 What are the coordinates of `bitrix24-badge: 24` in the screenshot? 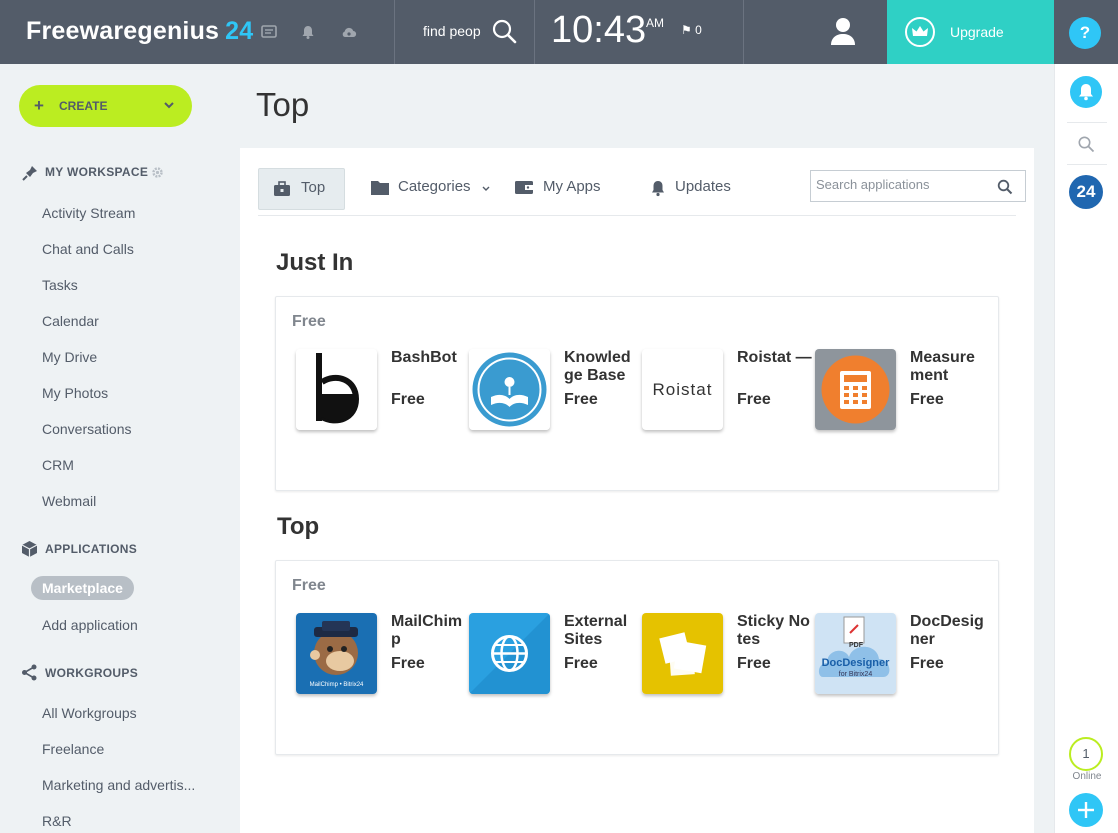 It's located at (1086, 192).